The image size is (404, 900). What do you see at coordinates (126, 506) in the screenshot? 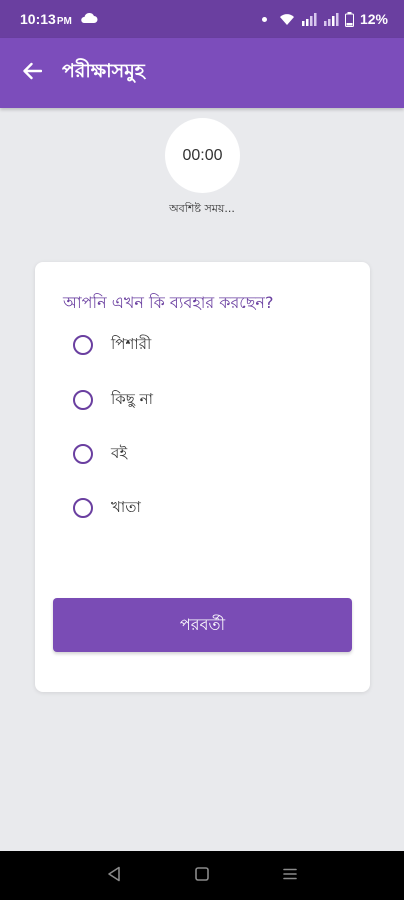
I see `option-label: খাতা` at bounding box center [126, 506].